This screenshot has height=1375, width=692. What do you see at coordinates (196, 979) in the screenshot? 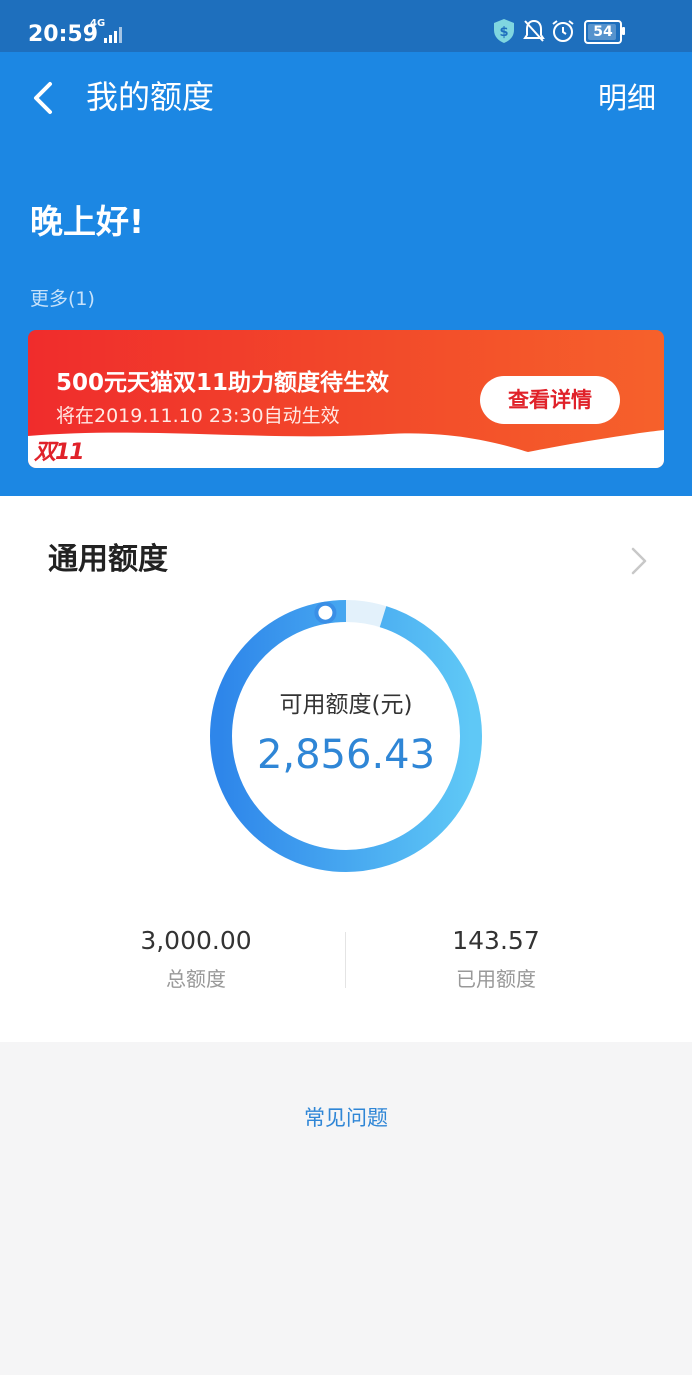
I see `total-label: 总额度` at bounding box center [196, 979].